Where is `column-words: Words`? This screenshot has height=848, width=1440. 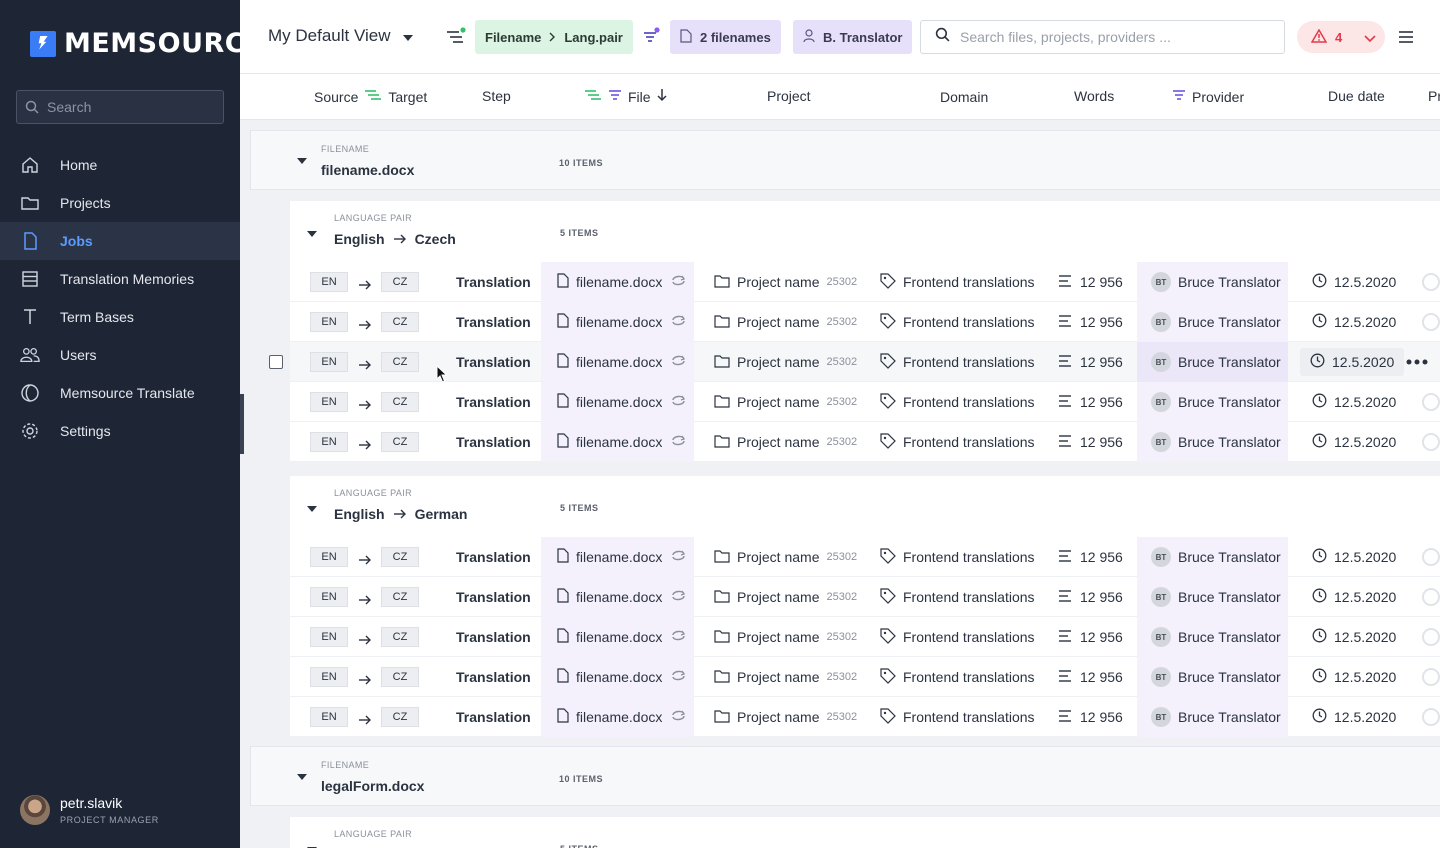 column-words: Words is located at coordinates (1094, 96).